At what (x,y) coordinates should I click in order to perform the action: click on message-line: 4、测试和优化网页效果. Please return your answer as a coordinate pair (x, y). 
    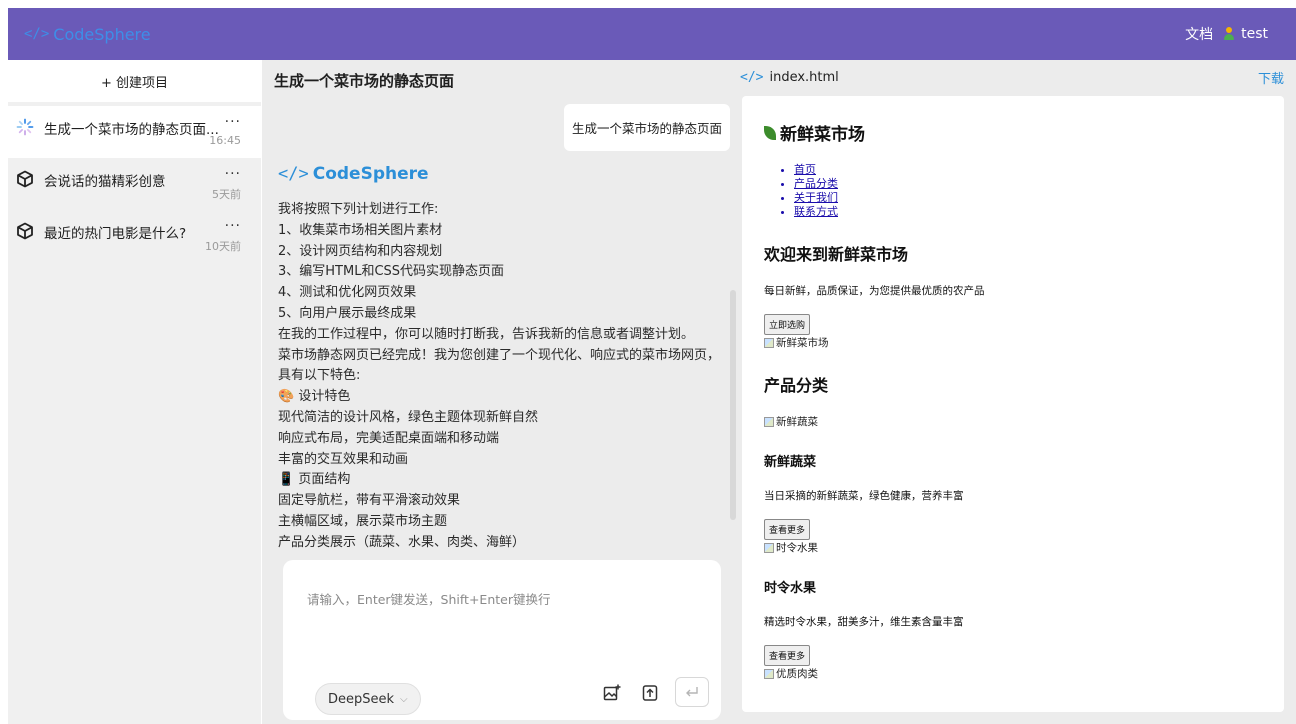
    Looking at the image, I should click on (347, 293).